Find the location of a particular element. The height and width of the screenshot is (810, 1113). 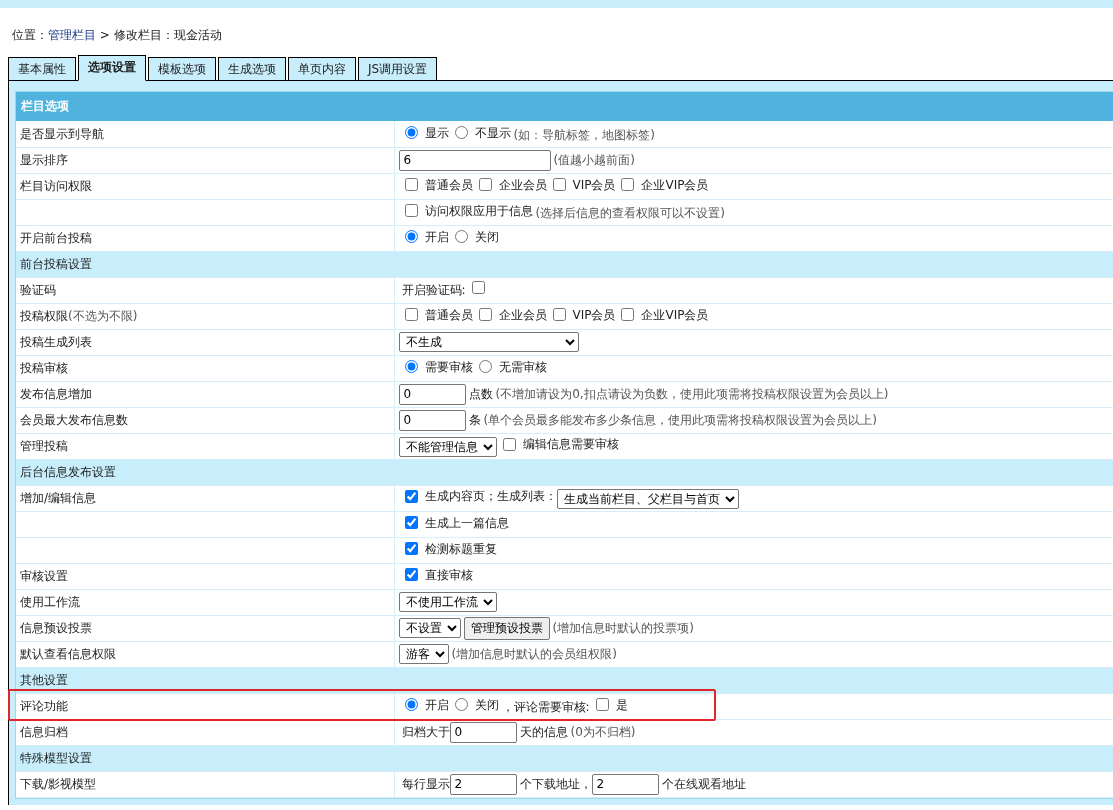

inline-text: 条 is located at coordinates (474, 420).